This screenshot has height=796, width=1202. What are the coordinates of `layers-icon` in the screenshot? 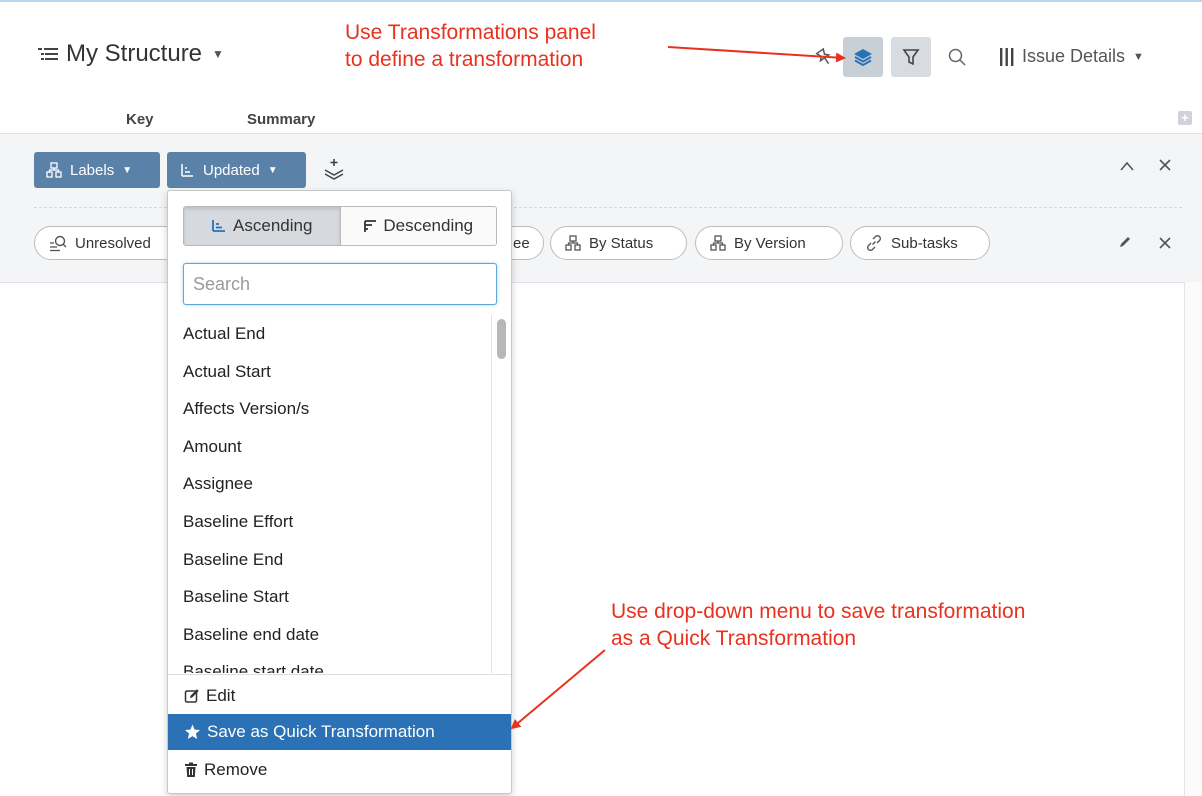 It's located at (863, 58).